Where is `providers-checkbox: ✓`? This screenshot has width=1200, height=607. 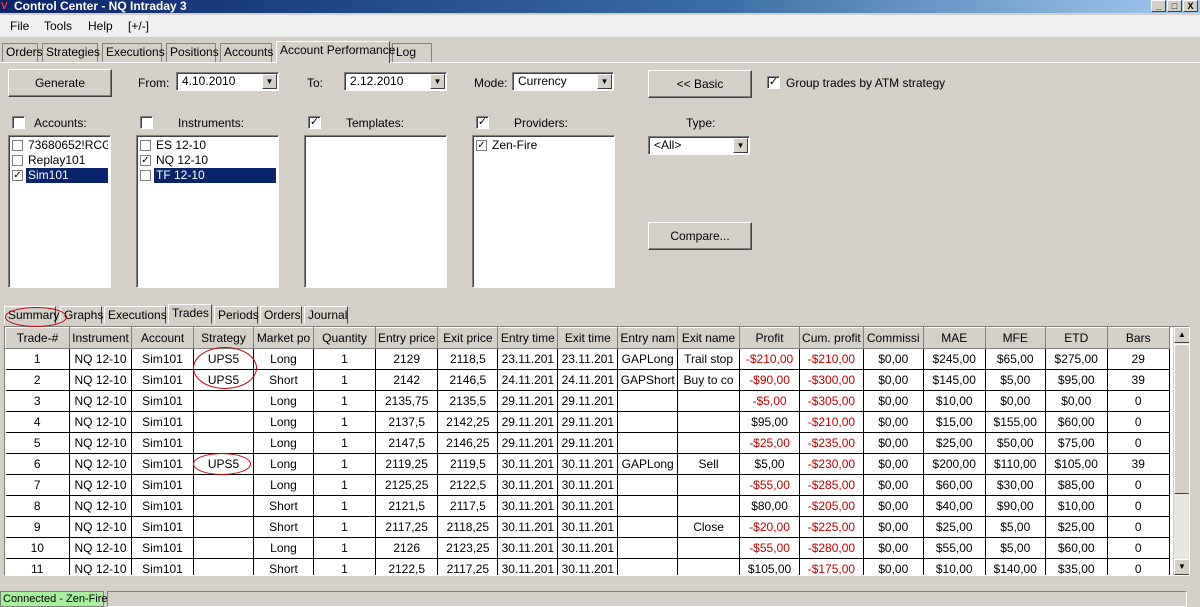
providers-checkbox: ✓ is located at coordinates (482, 122).